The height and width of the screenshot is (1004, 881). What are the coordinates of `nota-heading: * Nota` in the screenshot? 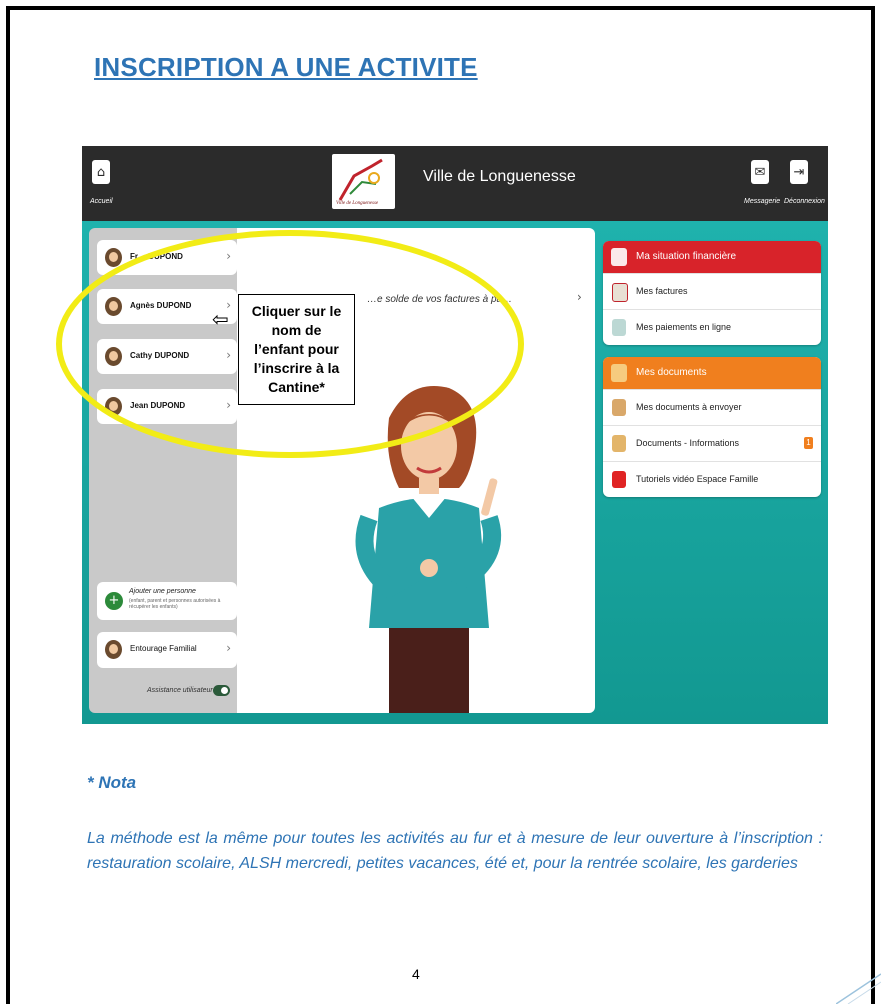 It's located at (112, 782).